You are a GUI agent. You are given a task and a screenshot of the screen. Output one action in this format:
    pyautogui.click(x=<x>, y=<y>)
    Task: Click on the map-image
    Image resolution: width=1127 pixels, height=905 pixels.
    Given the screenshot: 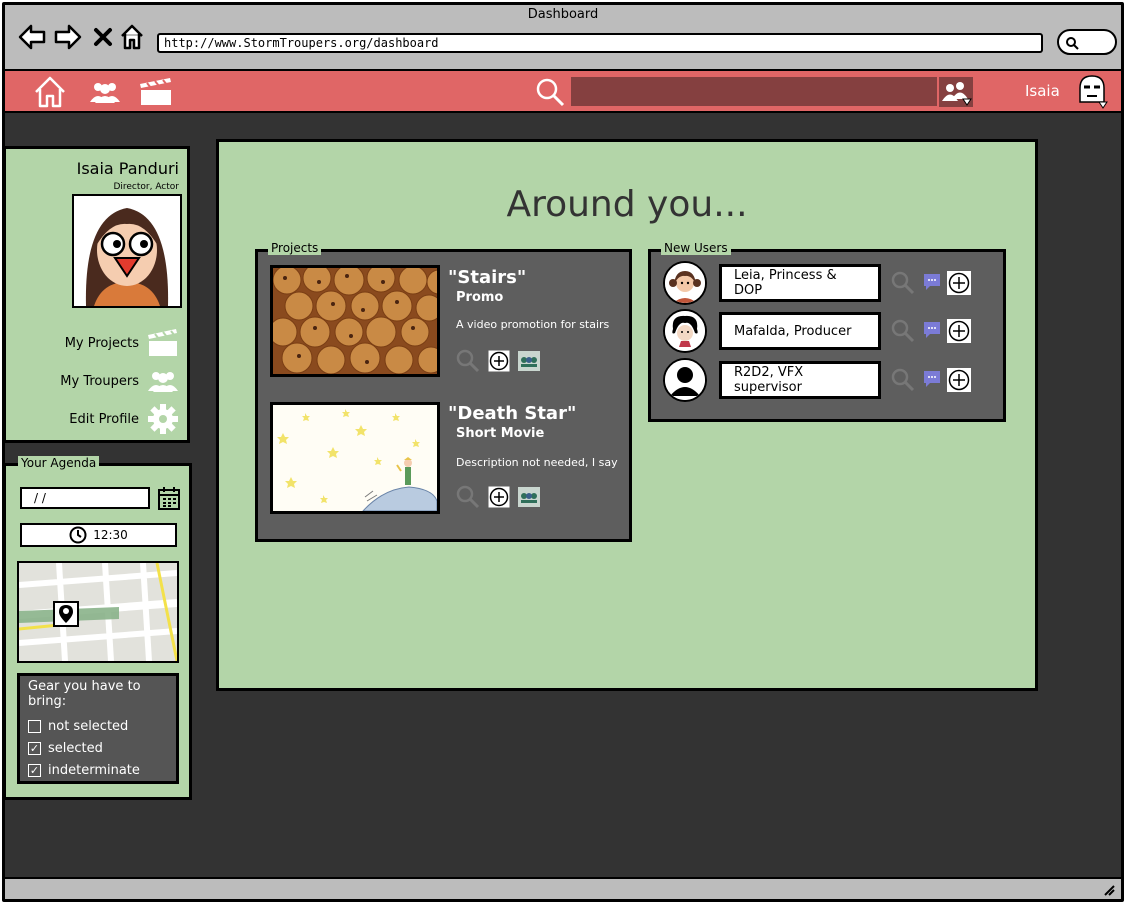 What is the action you would take?
    pyautogui.click(x=98, y=612)
    